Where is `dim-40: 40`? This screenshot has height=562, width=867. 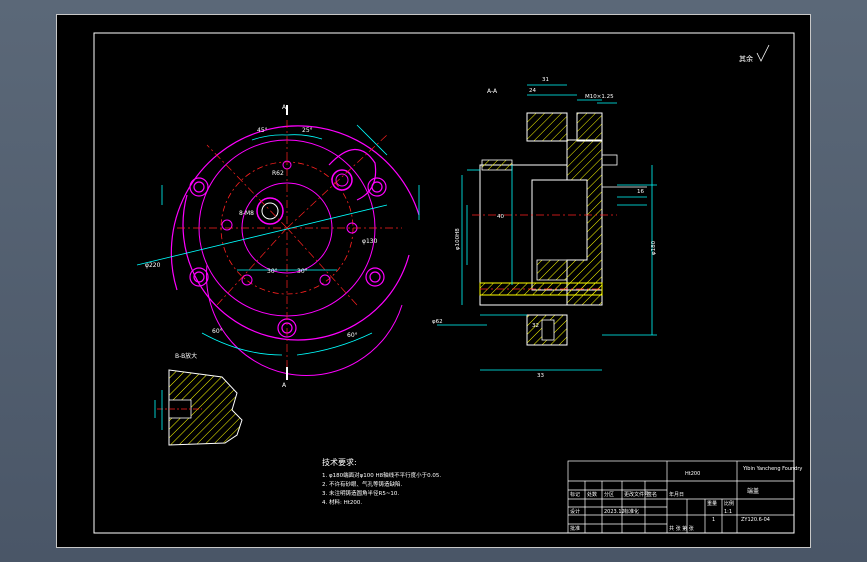 dim-40: 40 is located at coordinates (500, 217).